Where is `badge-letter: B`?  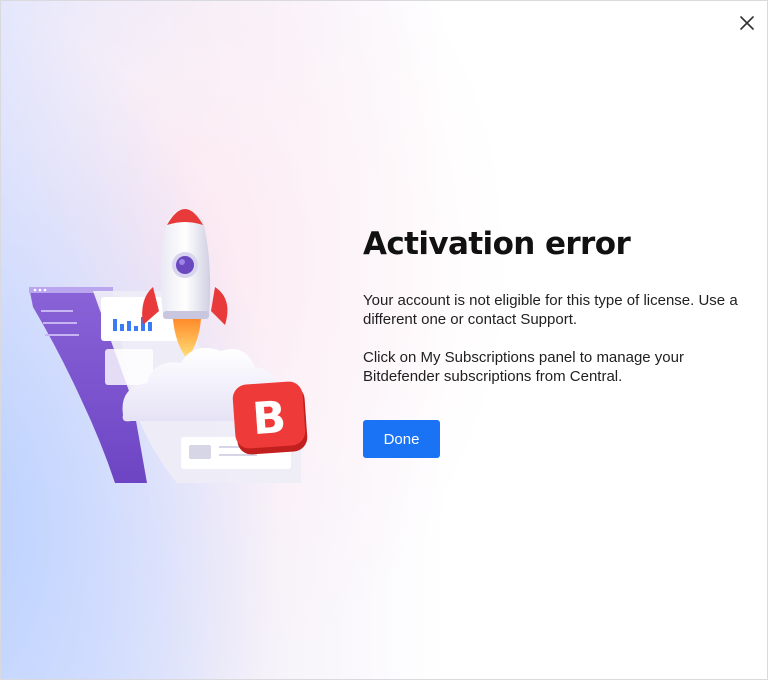 badge-letter: B is located at coordinates (269, 418).